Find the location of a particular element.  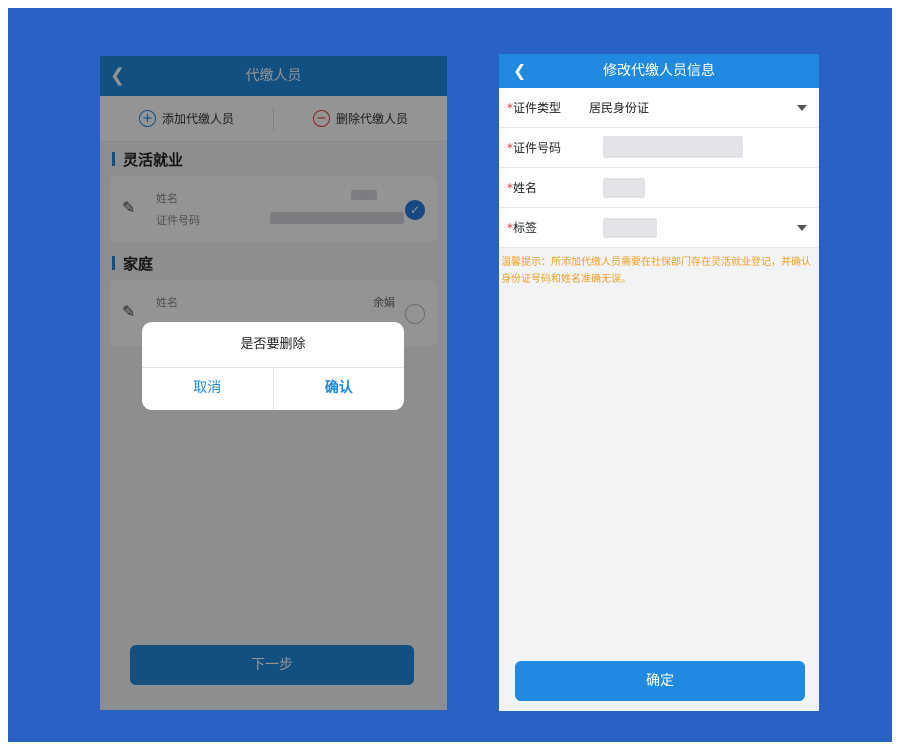

confirm-button: 确认 is located at coordinates (338, 389).